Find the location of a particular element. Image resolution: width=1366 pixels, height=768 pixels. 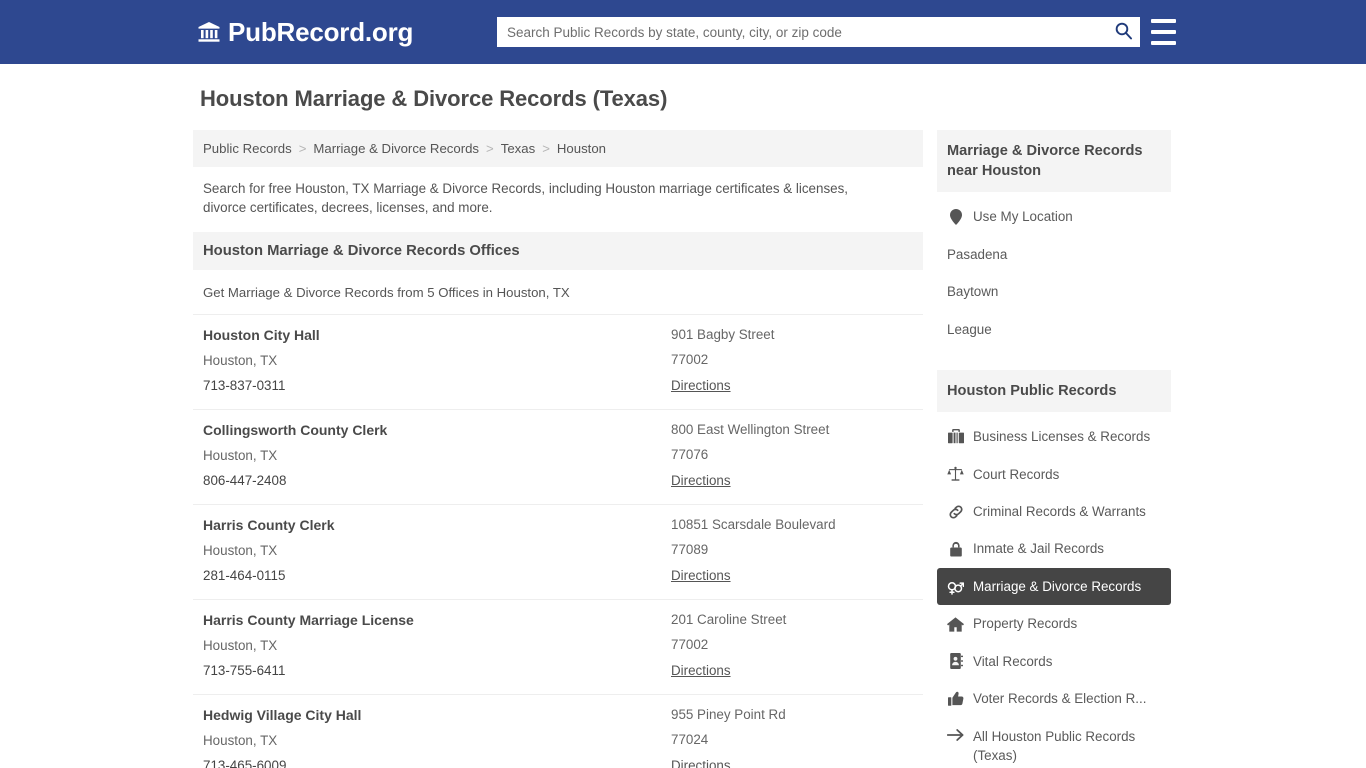

sidebar-item-property-records: Property Records is located at coordinates (1054, 623).